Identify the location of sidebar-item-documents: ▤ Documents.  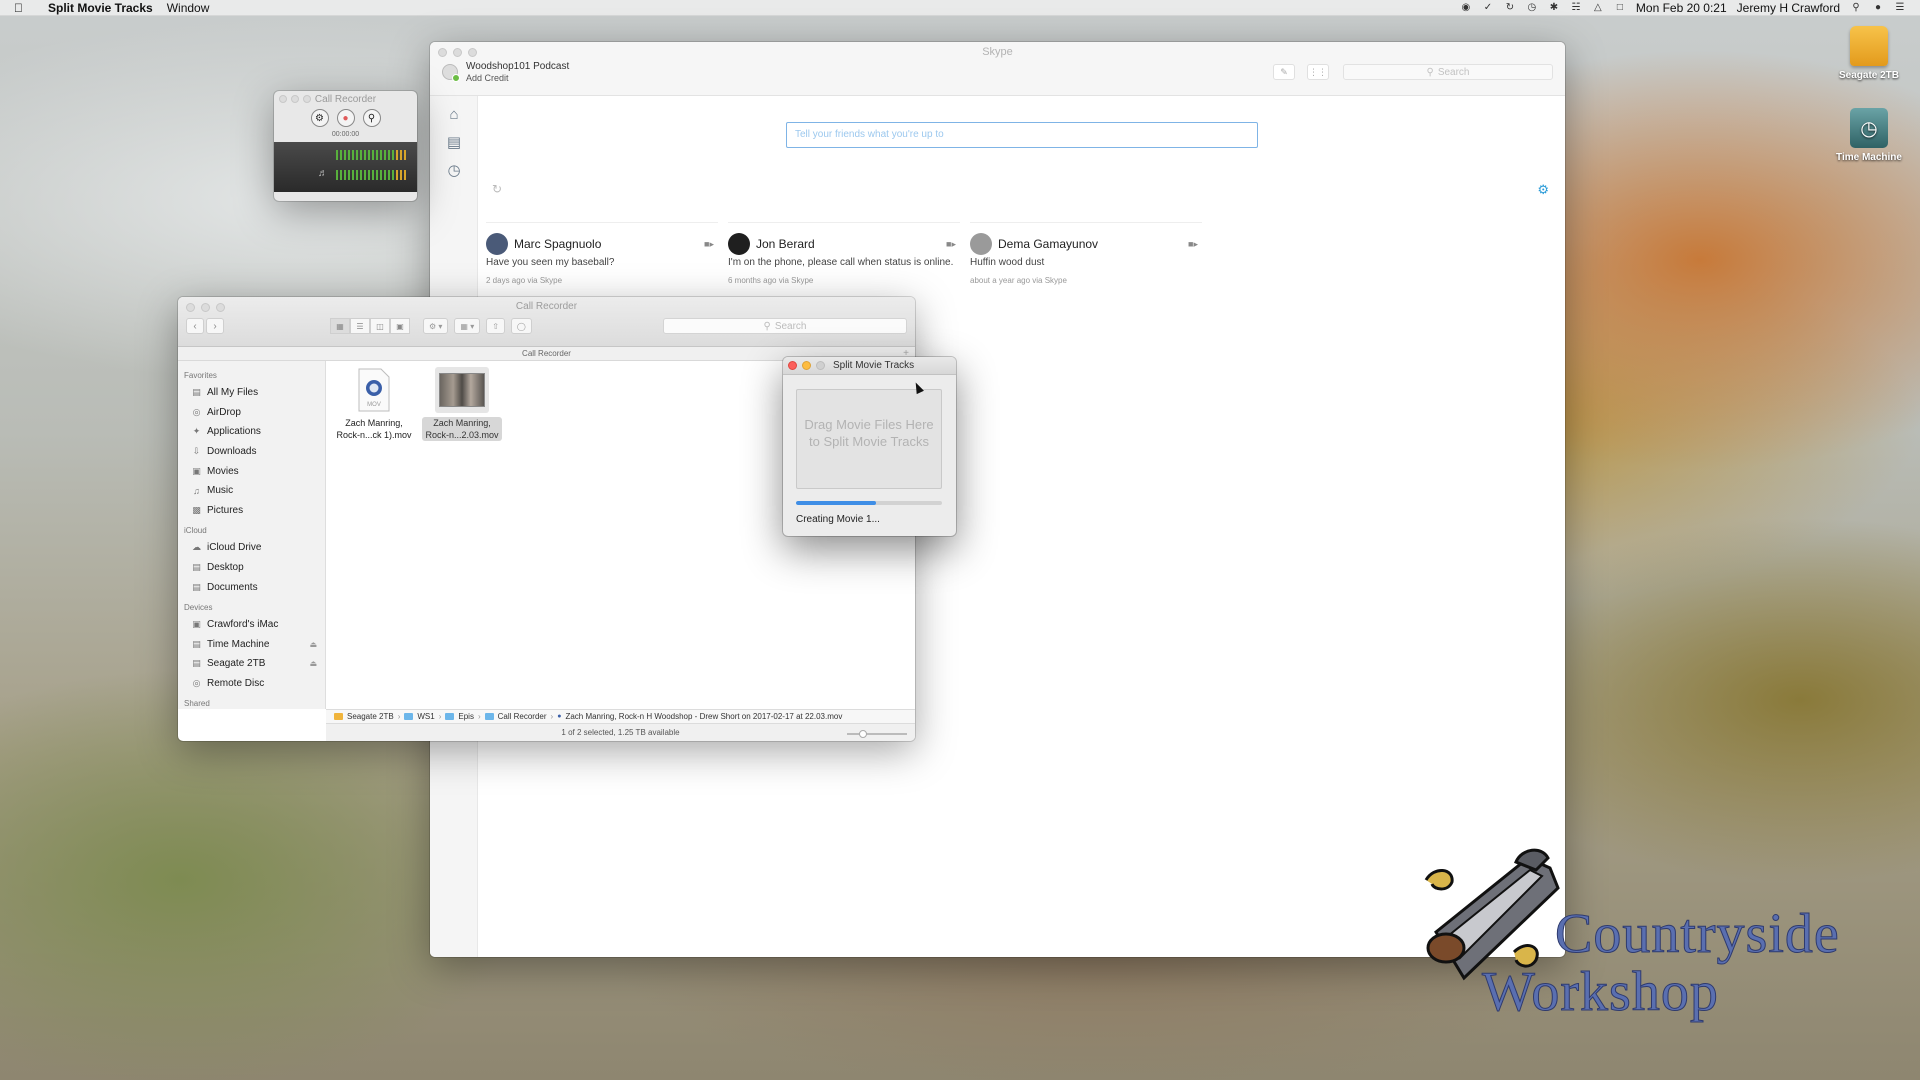
(254, 587).